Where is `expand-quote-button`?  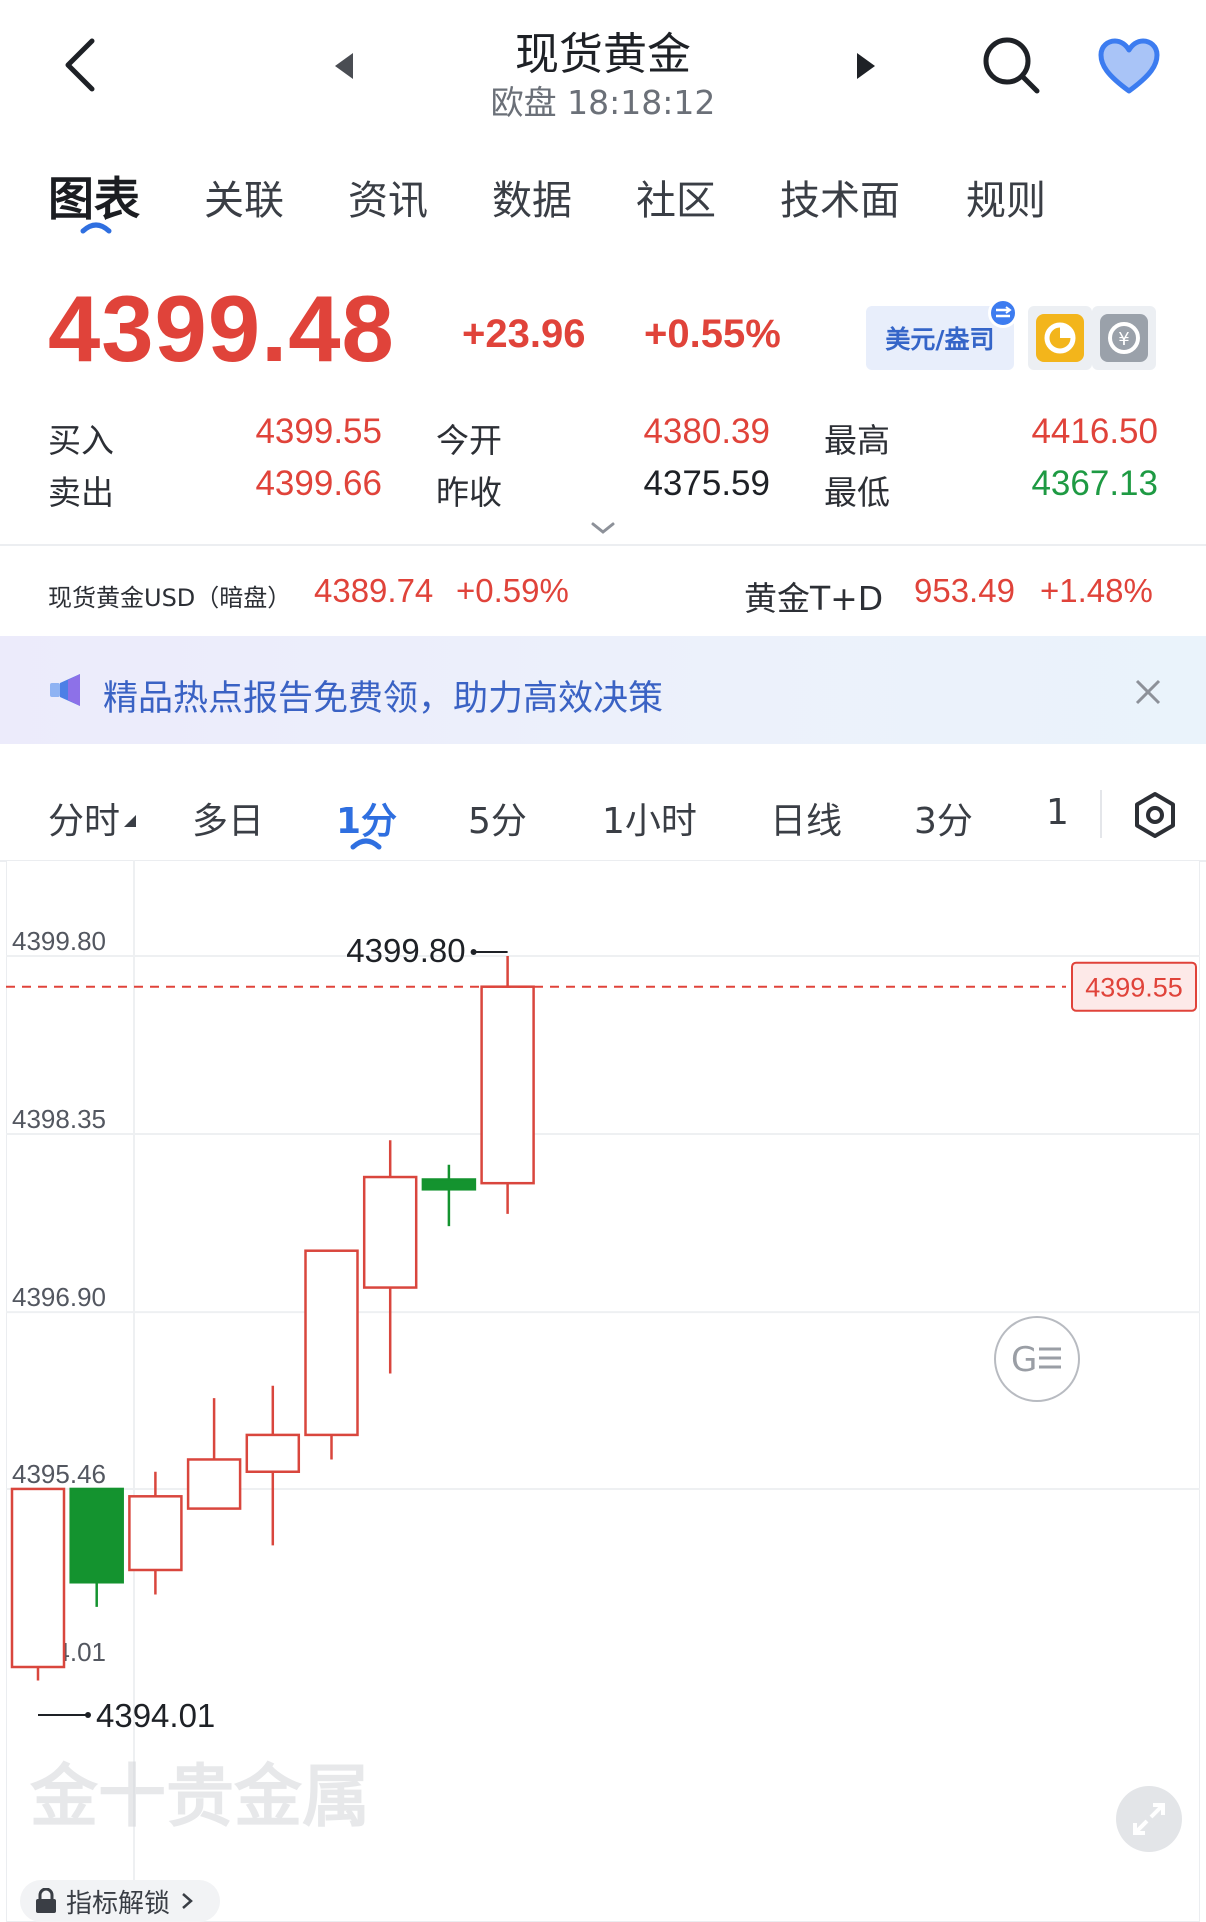 expand-quote-button is located at coordinates (603, 528).